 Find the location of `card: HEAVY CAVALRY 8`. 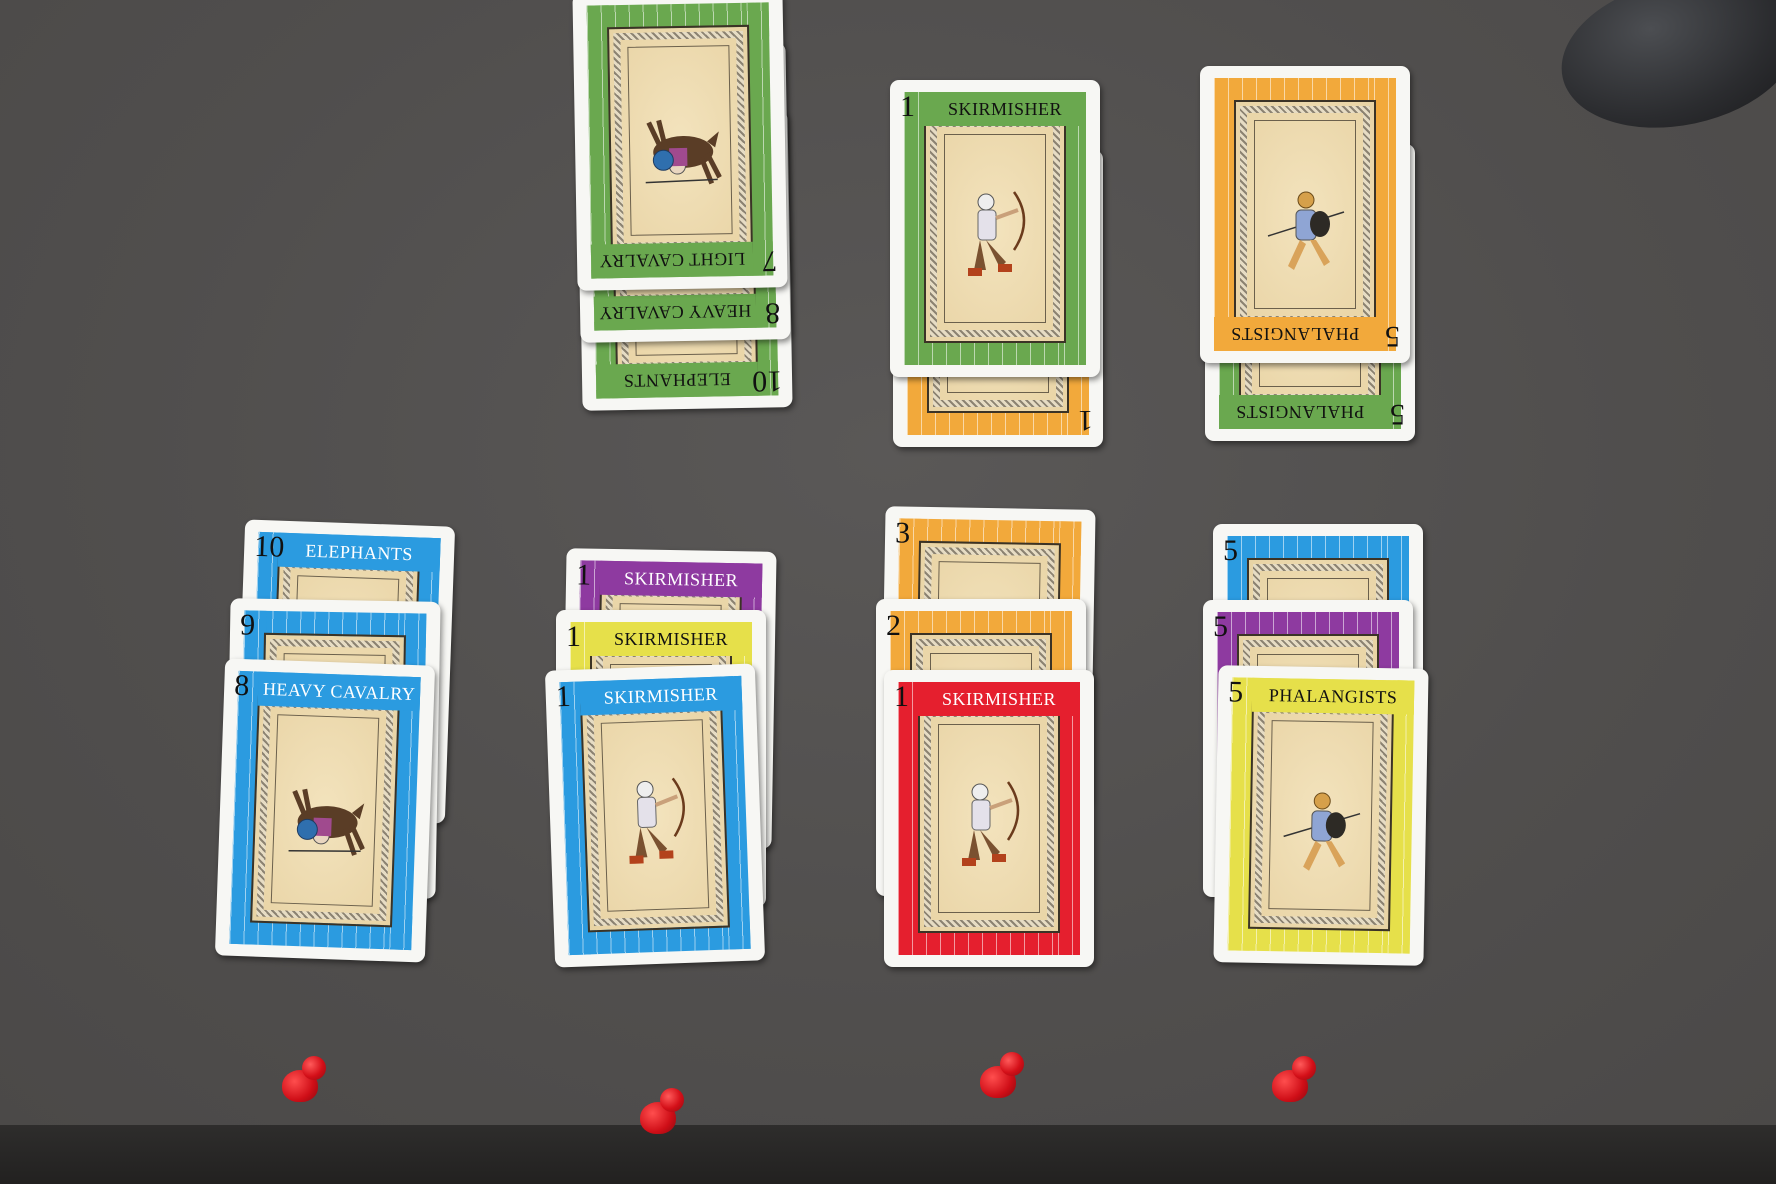

card: HEAVY CAVALRY 8 is located at coordinates (325, 810).